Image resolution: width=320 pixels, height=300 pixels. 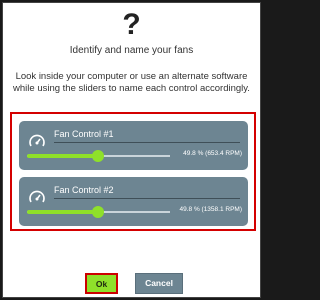 What do you see at coordinates (131, 24) in the screenshot?
I see `question-mark-icon: ?` at bounding box center [131, 24].